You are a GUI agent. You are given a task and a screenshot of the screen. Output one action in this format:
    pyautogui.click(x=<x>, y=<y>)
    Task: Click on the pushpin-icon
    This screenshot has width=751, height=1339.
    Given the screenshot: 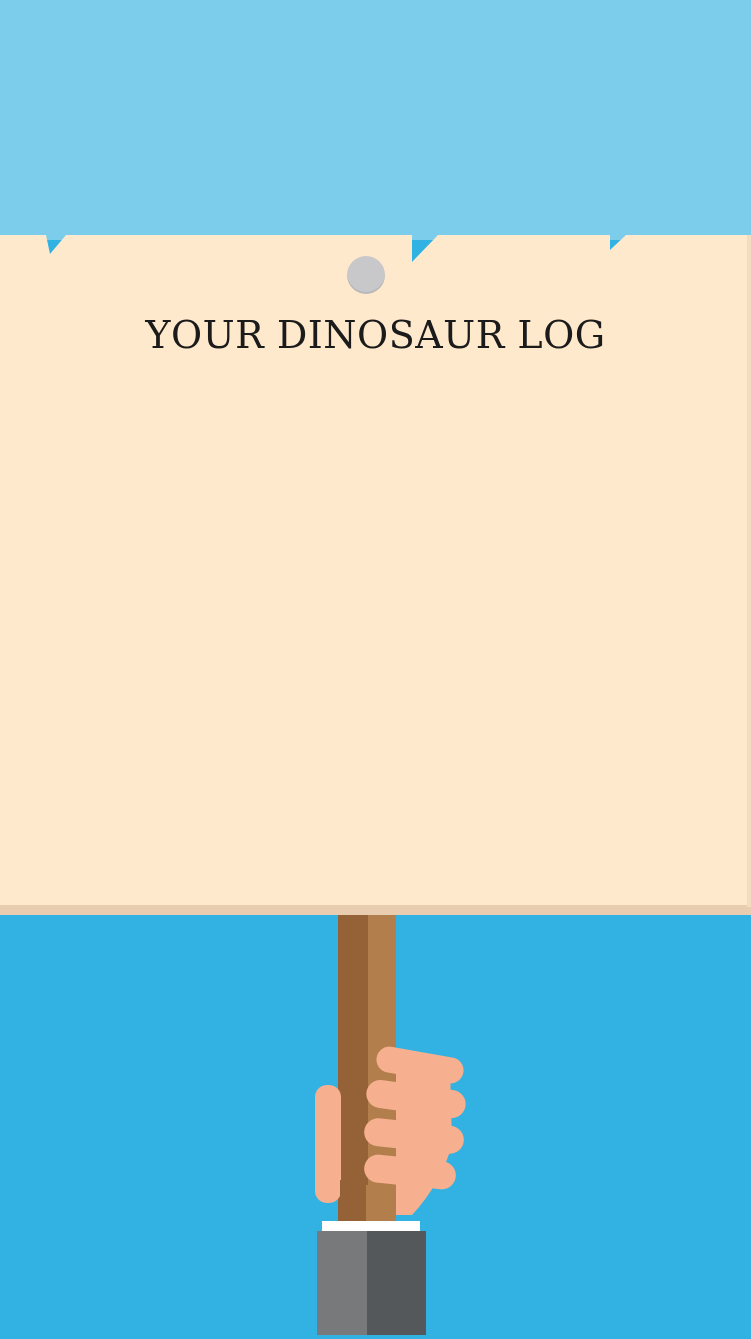 What is the action you would take?
    pyautogui.click(x=366, y=275)
    